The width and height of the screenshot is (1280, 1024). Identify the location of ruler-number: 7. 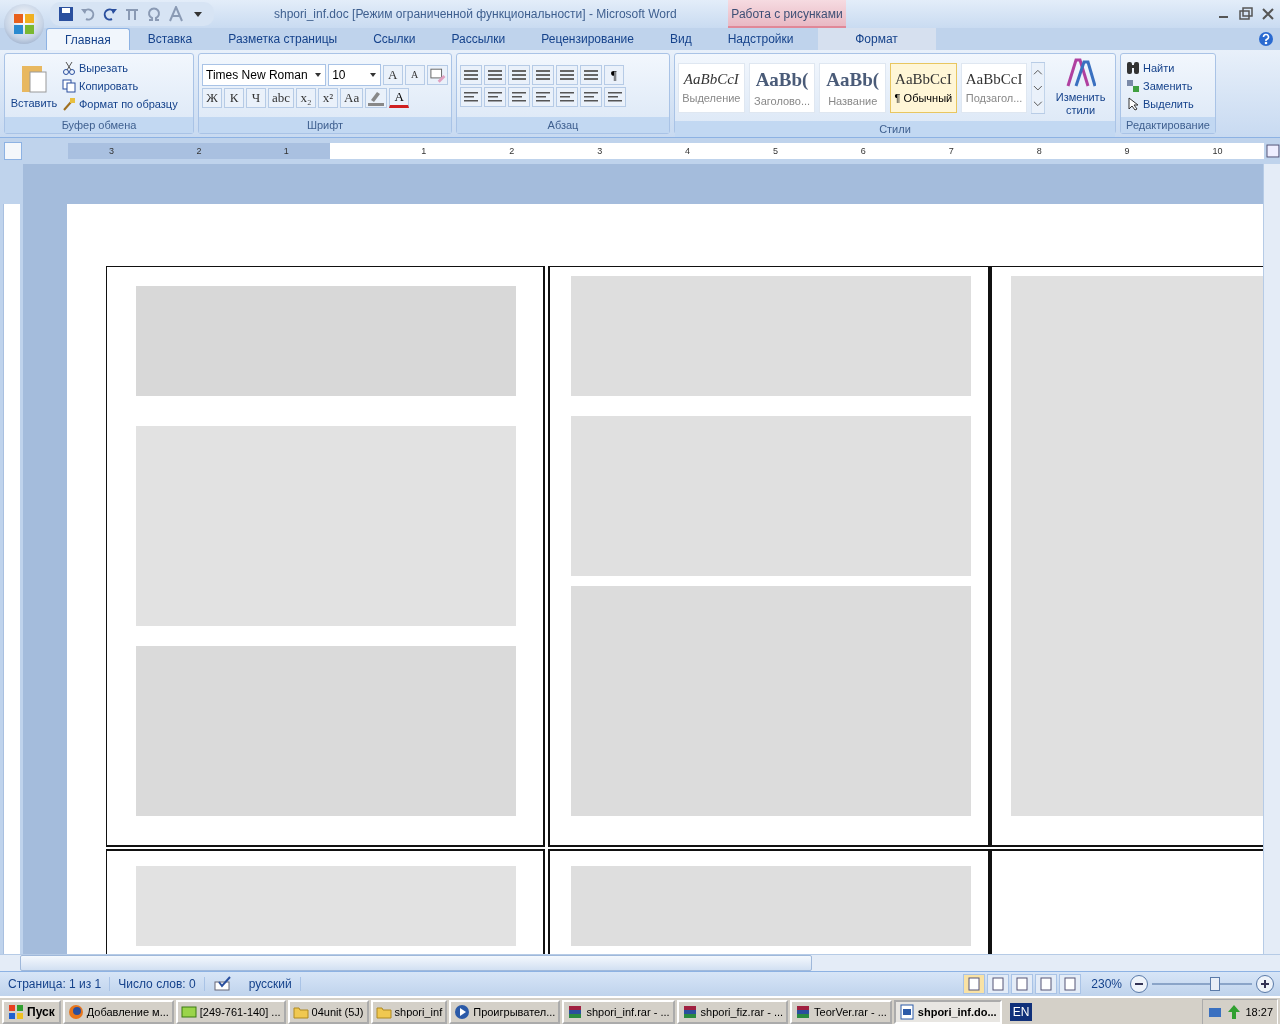
(951, 151).